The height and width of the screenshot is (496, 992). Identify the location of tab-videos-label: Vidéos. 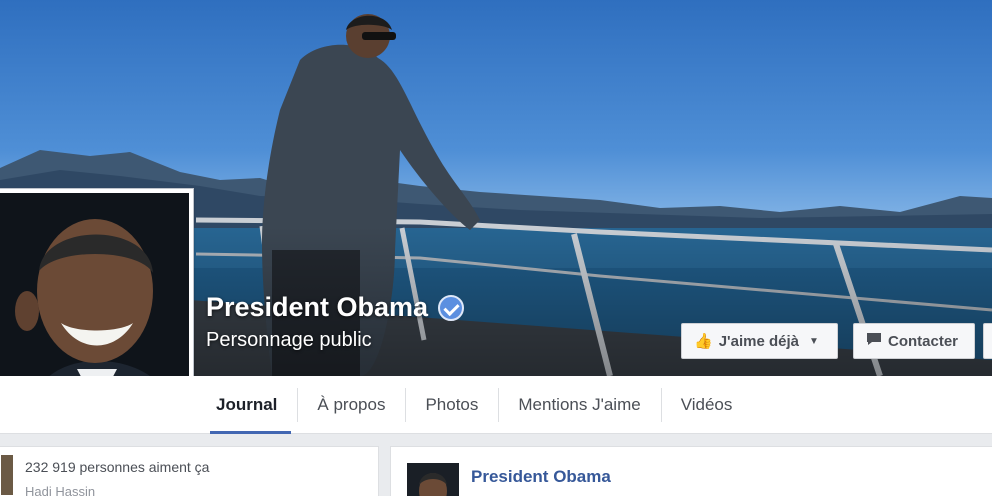
(706, 404).